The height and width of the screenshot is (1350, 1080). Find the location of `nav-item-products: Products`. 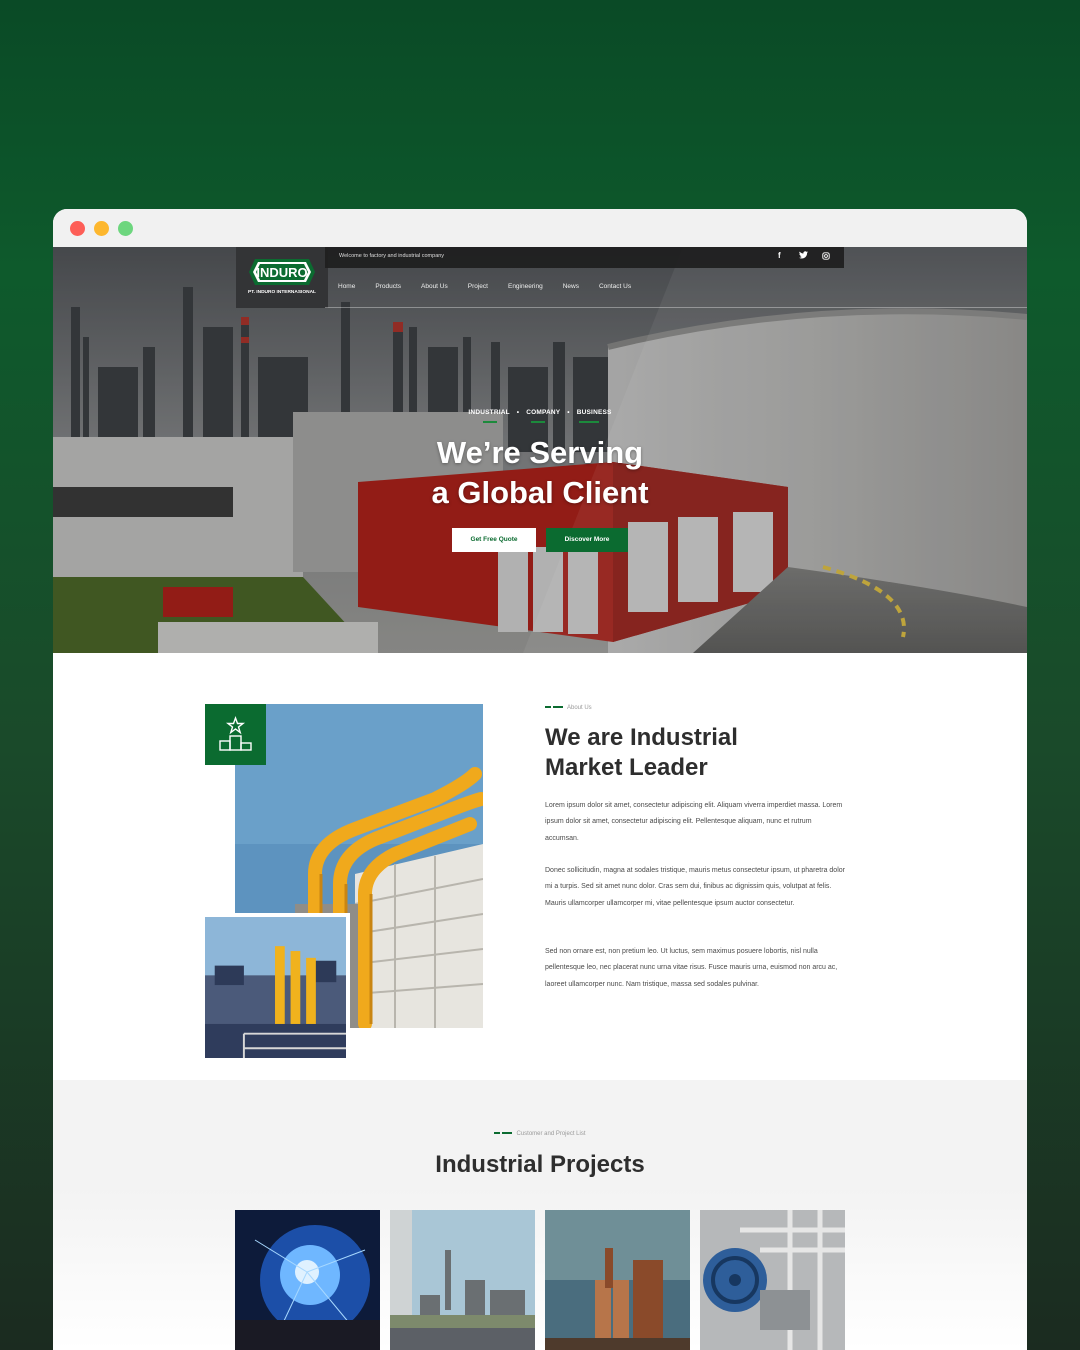

nav-item-products: Products is located at coordinates (388, 286).